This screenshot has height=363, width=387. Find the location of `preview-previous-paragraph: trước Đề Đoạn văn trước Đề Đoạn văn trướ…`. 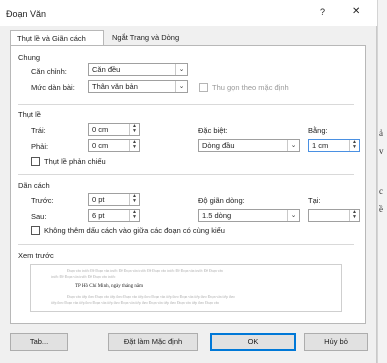

preview-previous-paragraph: trước Đề Đoạn văn trước Đề Đoạn văn trướ… is located at coordinates (83, 277).